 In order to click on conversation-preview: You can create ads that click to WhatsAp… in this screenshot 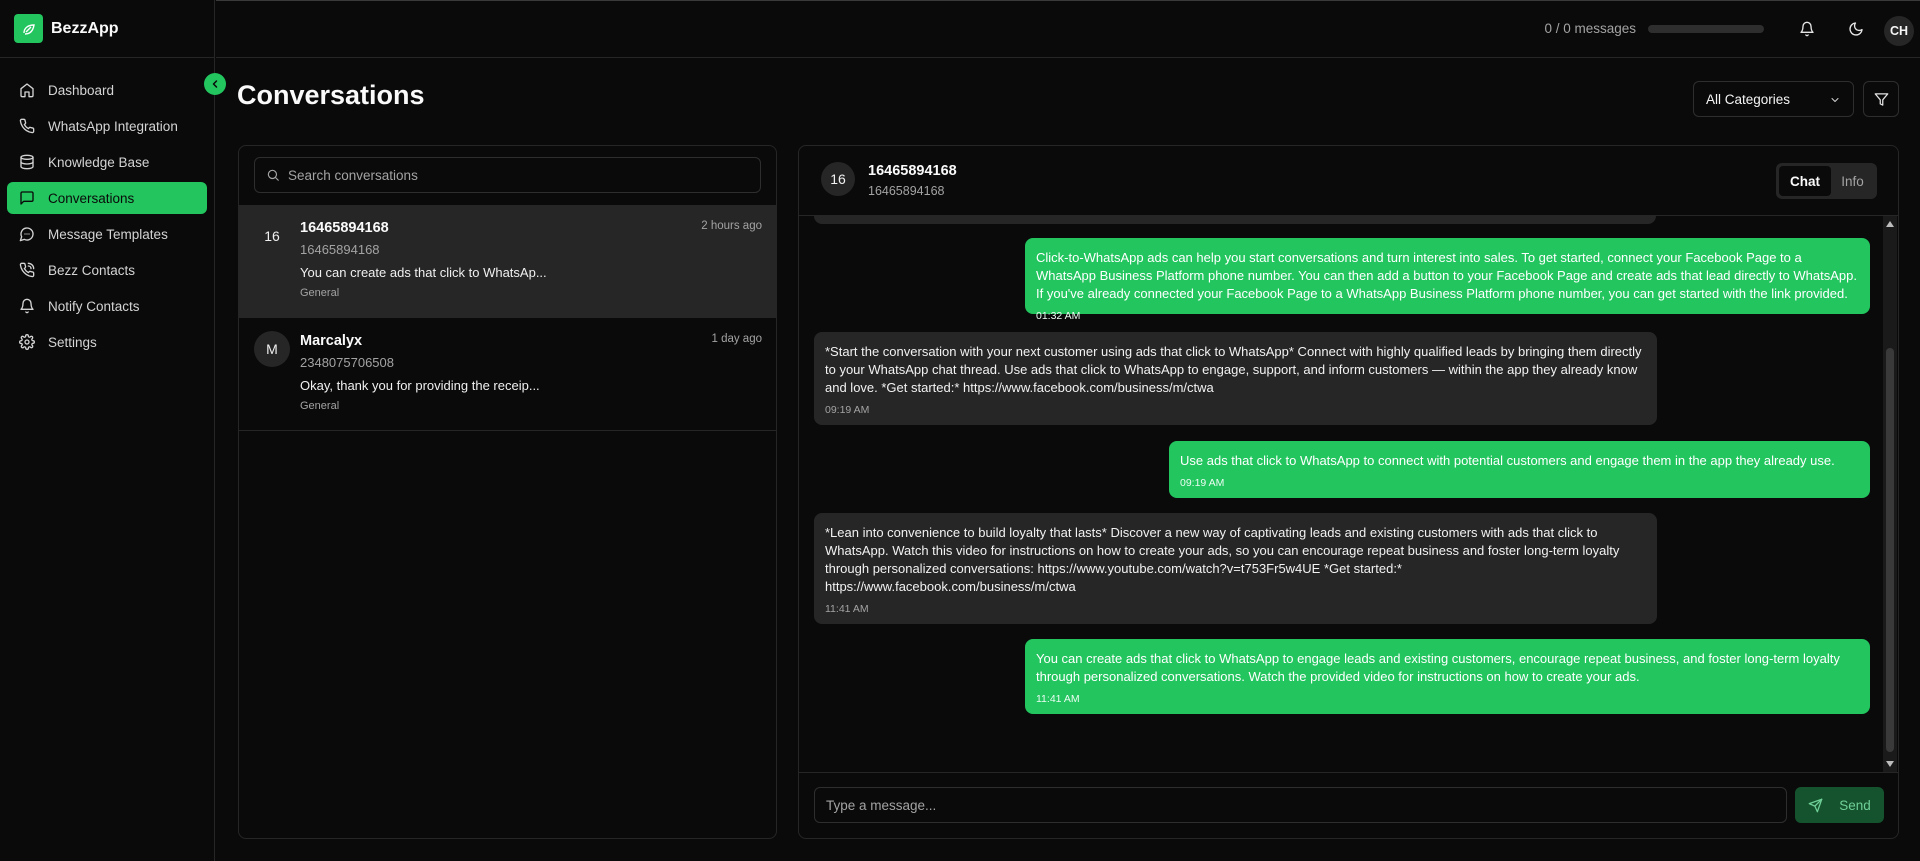, I will do `click(423, 272)`.